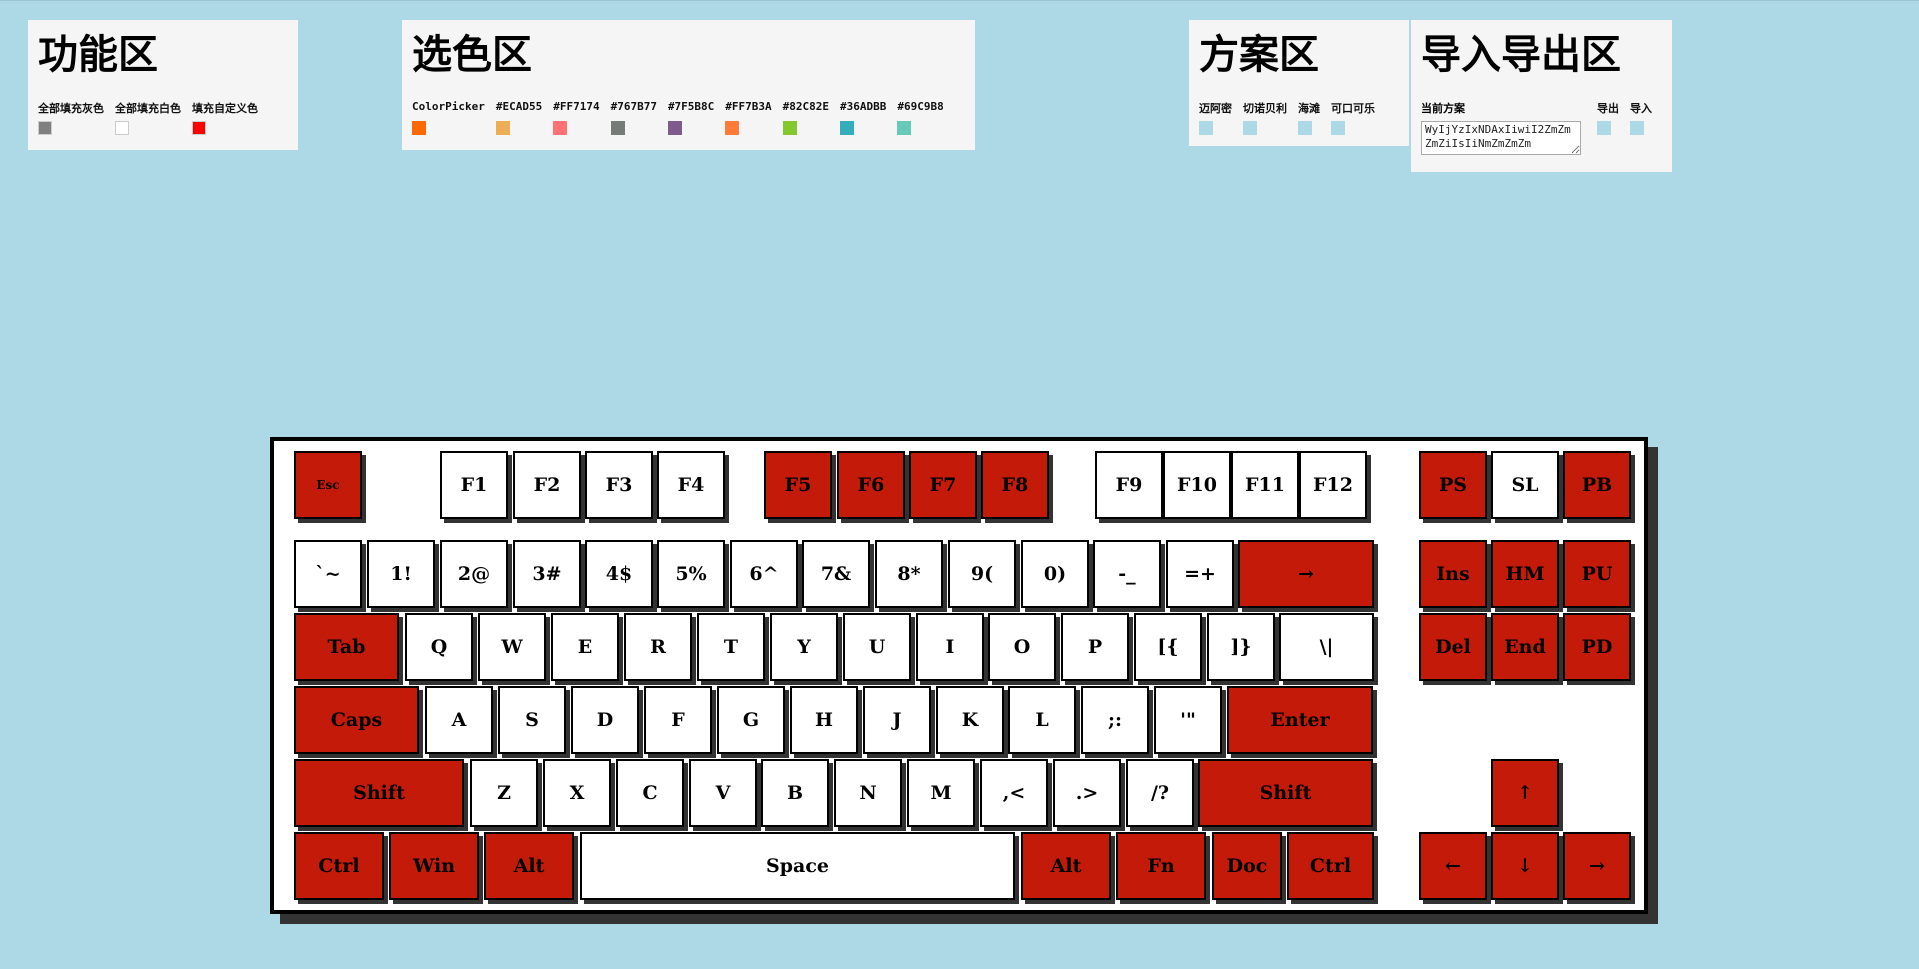  What do you see at coordinates (328, 574) in the screenshot?
I see `key-backtick: `~` at bounding box center [328, 574].